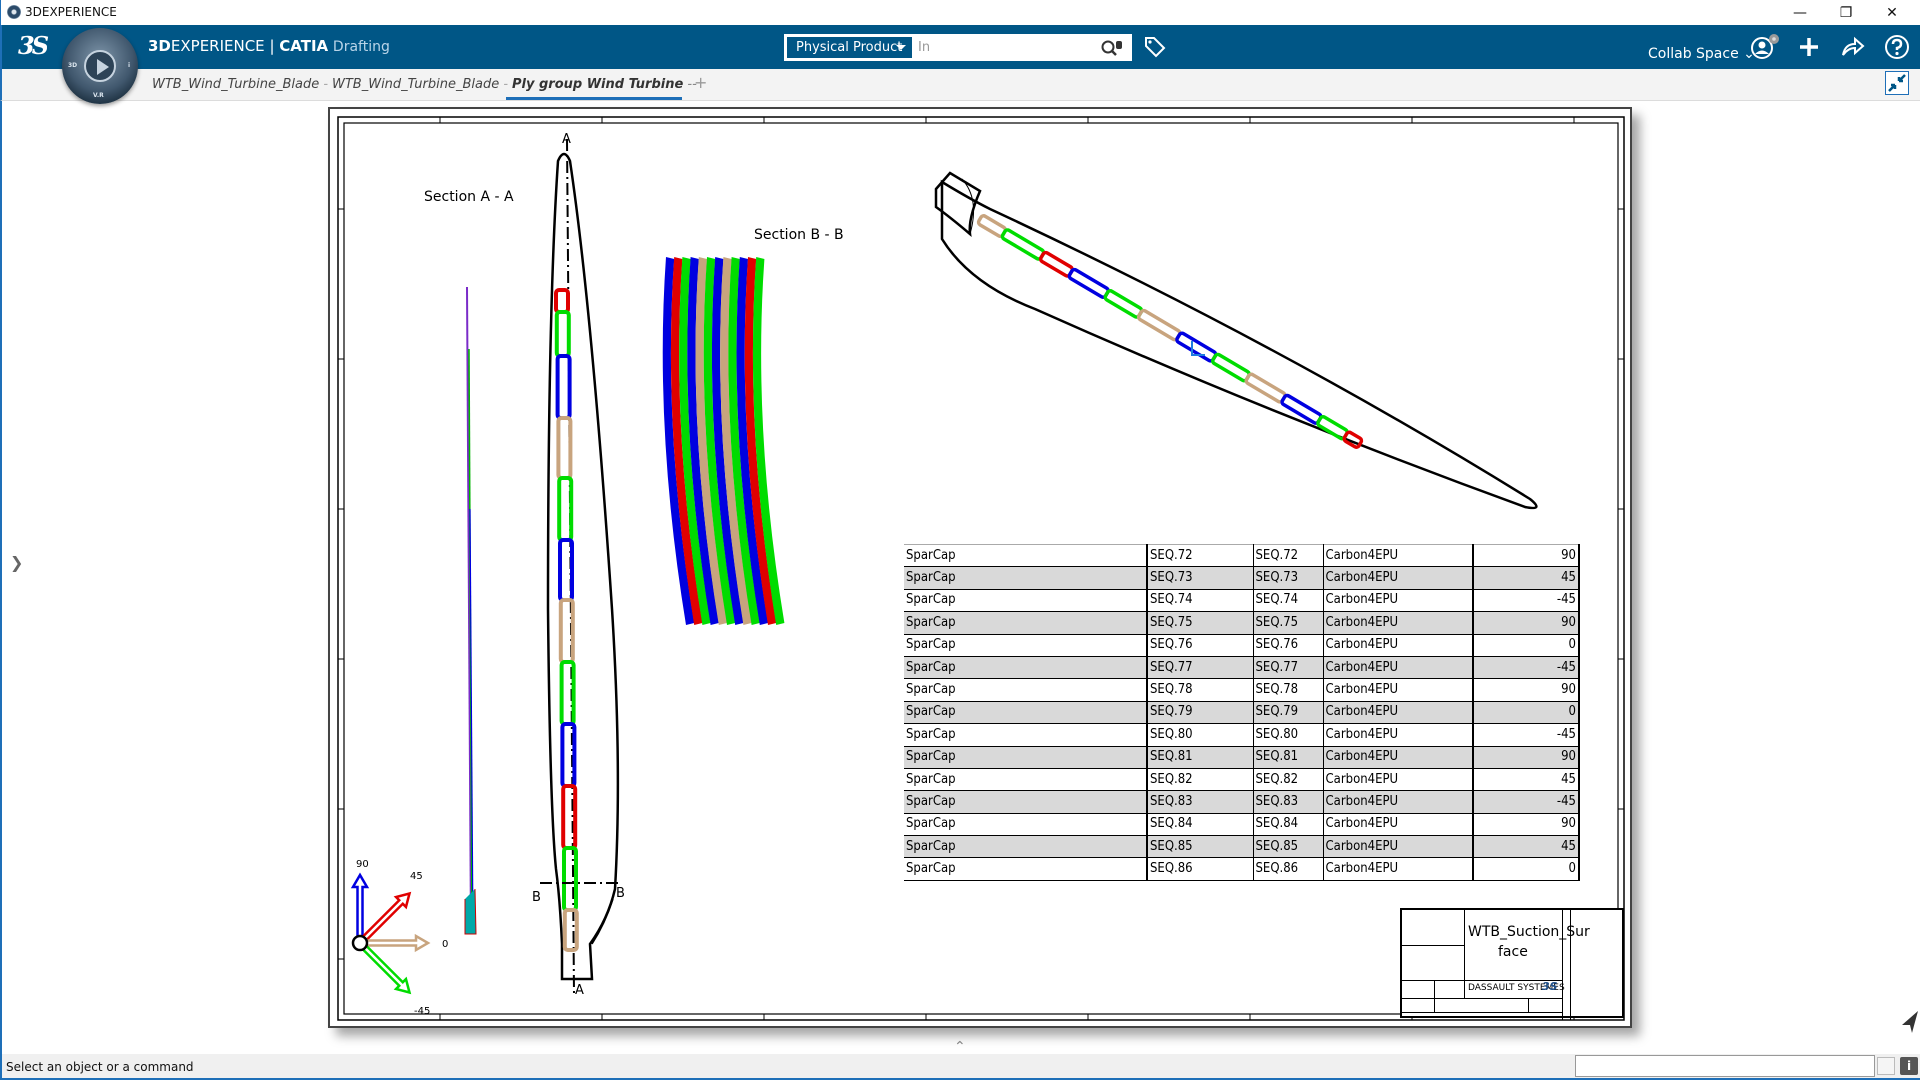  I want to click on compass-widget: 3D i V.R, so click(100, 66).